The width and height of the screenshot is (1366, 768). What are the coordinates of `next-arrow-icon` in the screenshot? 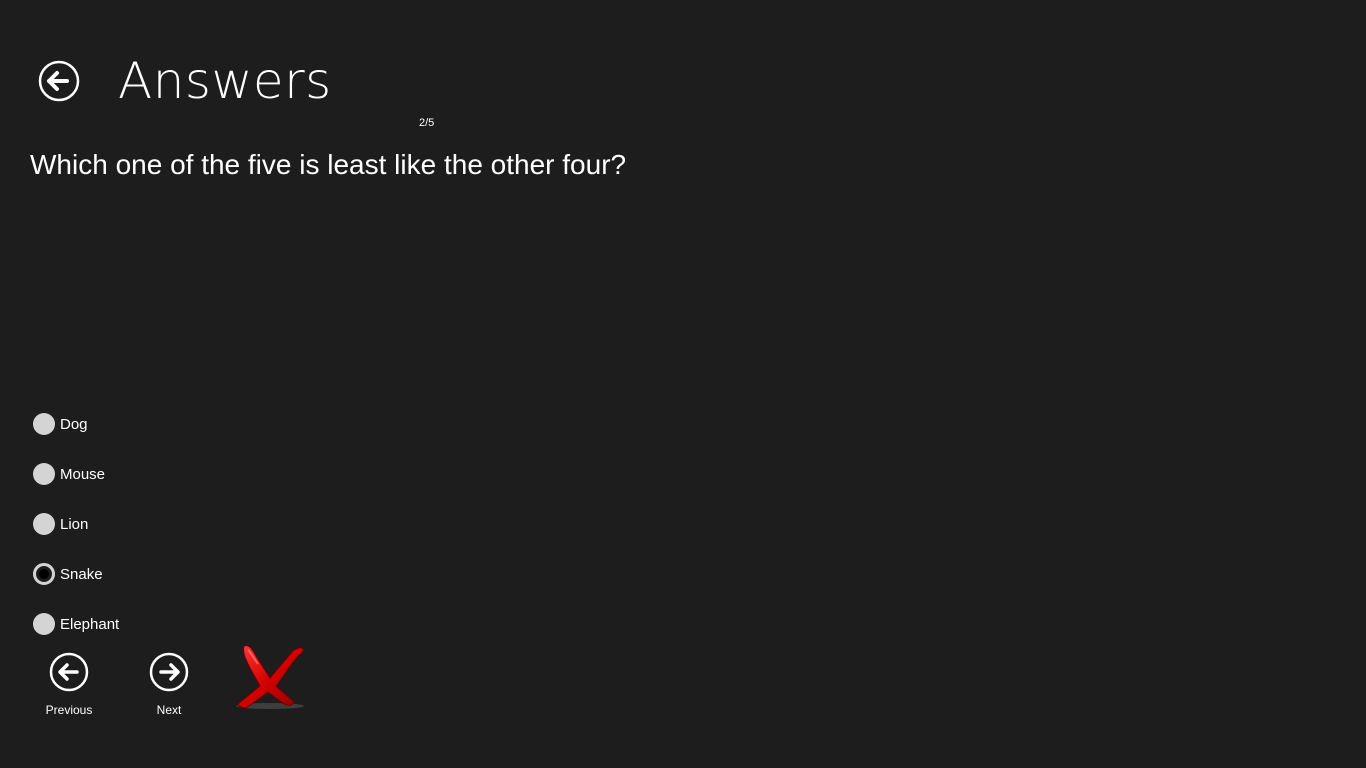 It's located at (169, 672).